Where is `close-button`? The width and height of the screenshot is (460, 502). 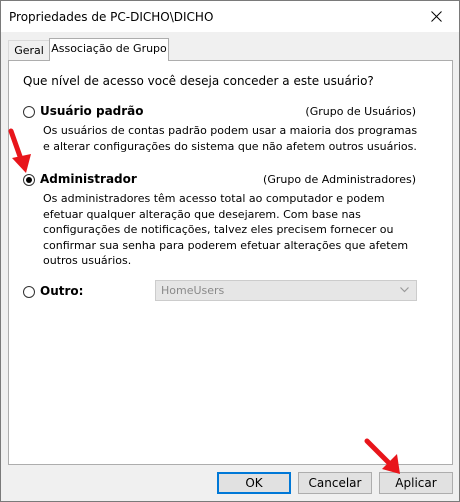
close-button is located at coordinates (436, 16).